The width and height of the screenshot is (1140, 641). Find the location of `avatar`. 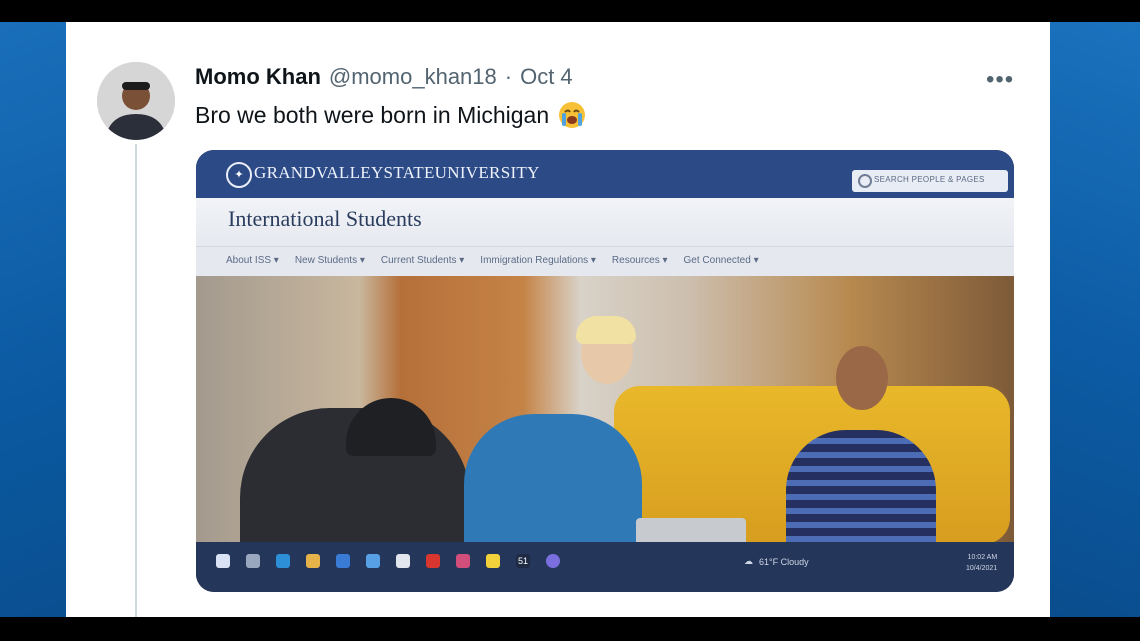

avatar is located at coordinates (136, 101).